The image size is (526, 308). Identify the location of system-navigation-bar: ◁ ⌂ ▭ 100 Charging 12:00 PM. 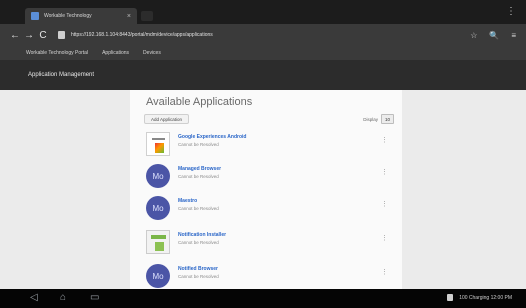
(263, 298).